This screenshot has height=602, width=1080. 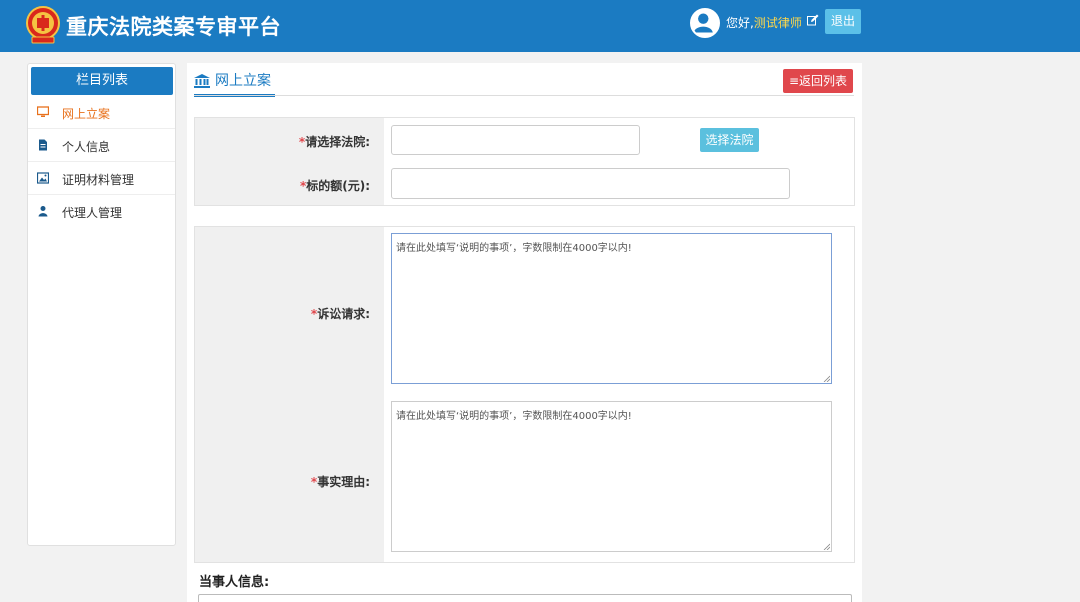 What do you see at coordinates (337, 142) in the screenshot?
I see `court-label-text: 请选择法院:` at bounding box center [337, 142].